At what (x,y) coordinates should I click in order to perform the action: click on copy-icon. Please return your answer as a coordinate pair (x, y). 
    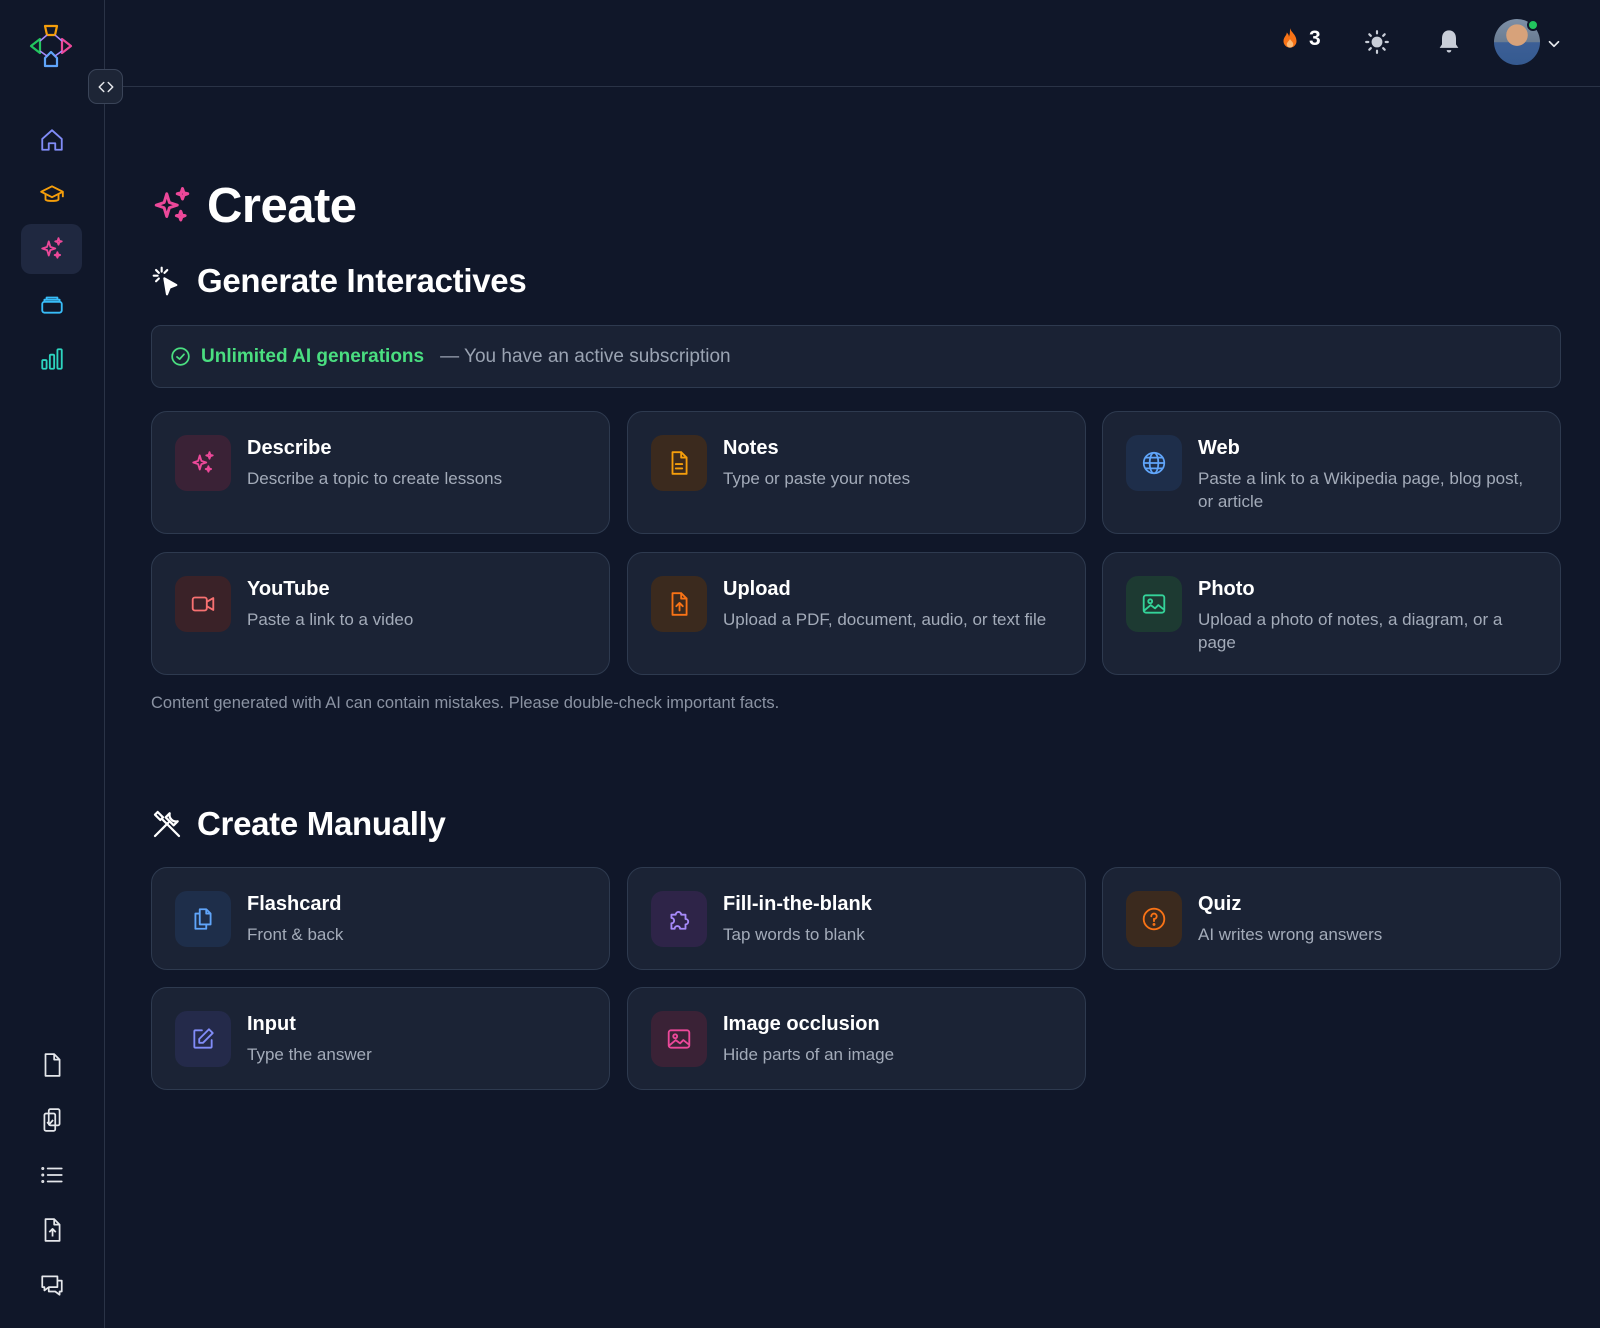
    Looking at the image, I should click on (203, 919).